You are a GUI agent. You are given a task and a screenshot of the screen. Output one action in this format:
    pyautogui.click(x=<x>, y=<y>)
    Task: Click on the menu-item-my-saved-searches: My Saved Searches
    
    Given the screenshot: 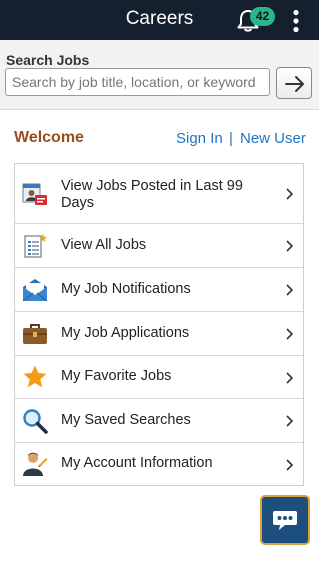 What is the action you would take?
    pyautogui.click(x=159, y=421)
    